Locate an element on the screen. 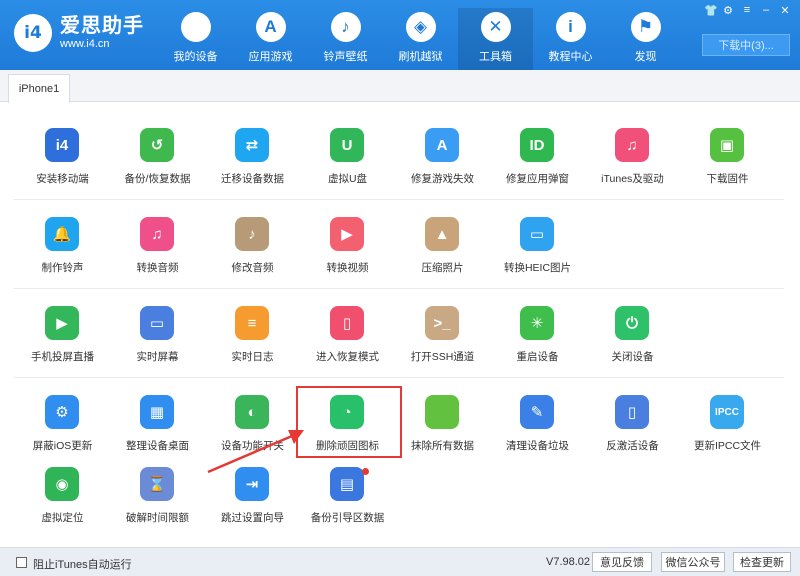 This screenshot has height=576, width=800. tool-label: 反激活设备 is located at coordinates (632, 446).